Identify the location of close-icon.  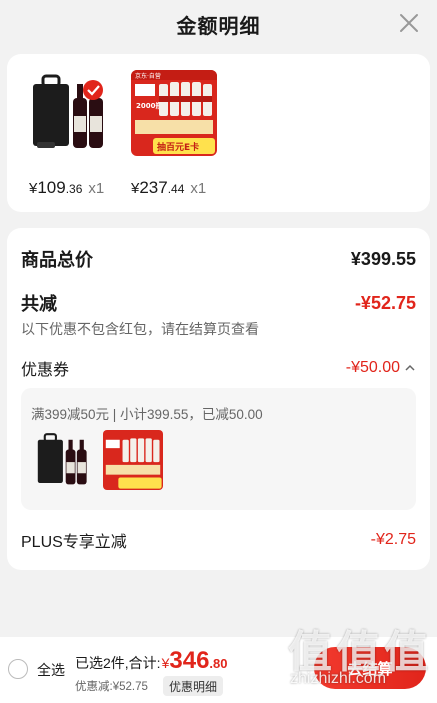
(409, 23).